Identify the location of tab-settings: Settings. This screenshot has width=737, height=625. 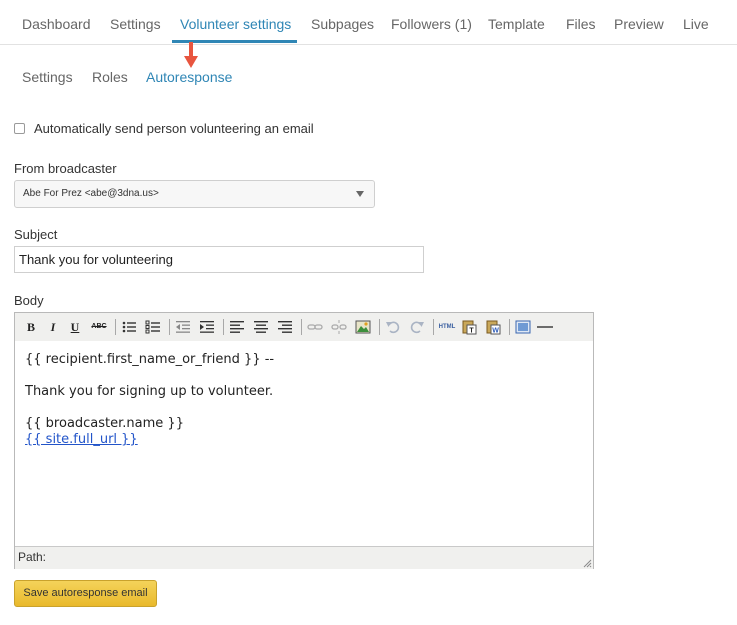
(135, 24).